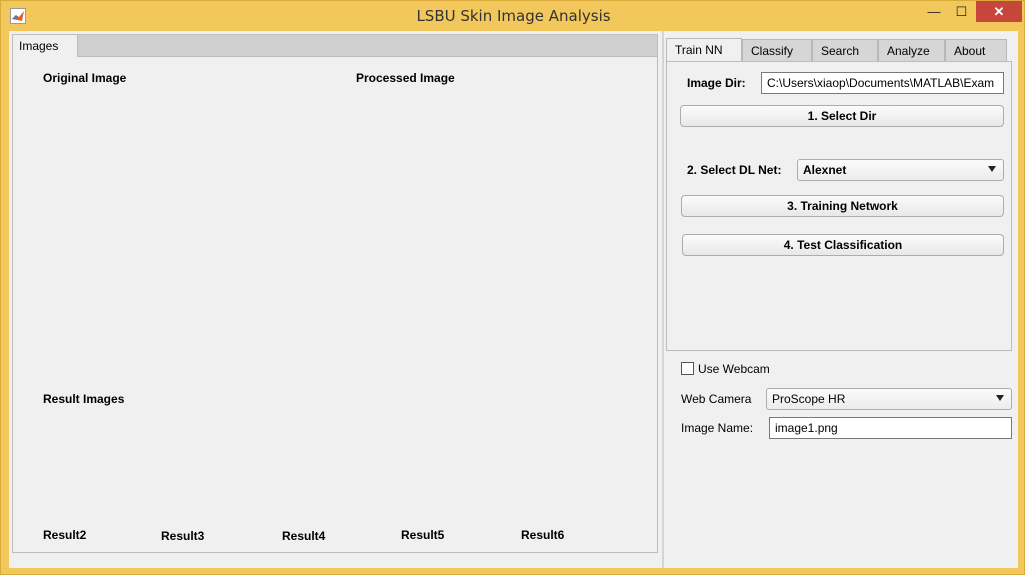  I want to click on title-bar: LSBU Skin Image Analysis — ☐ ✕, so click(513, 16).